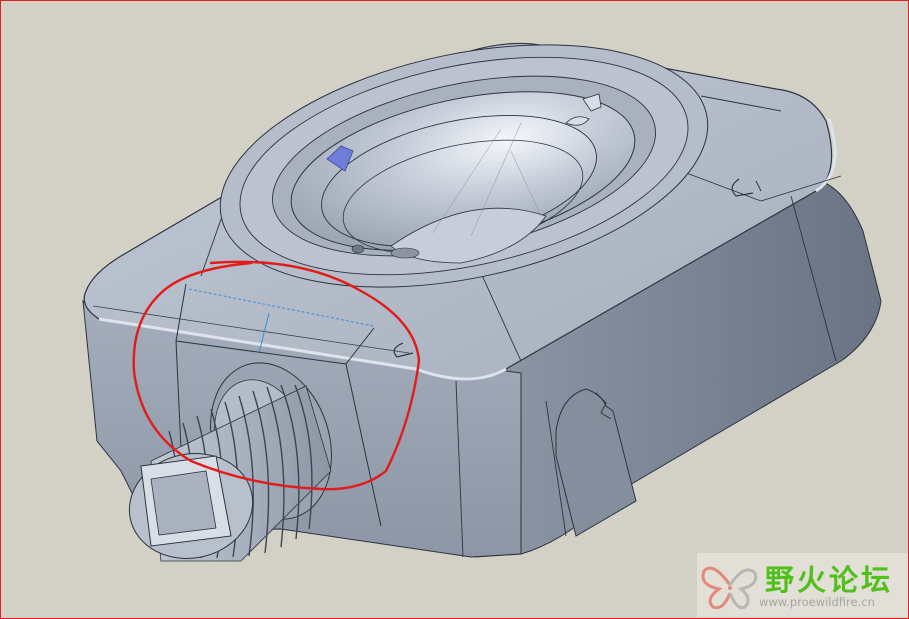  I want to click on forum-watermark: 野火论坛 www.proewildfire.cn, so click(802, 585).